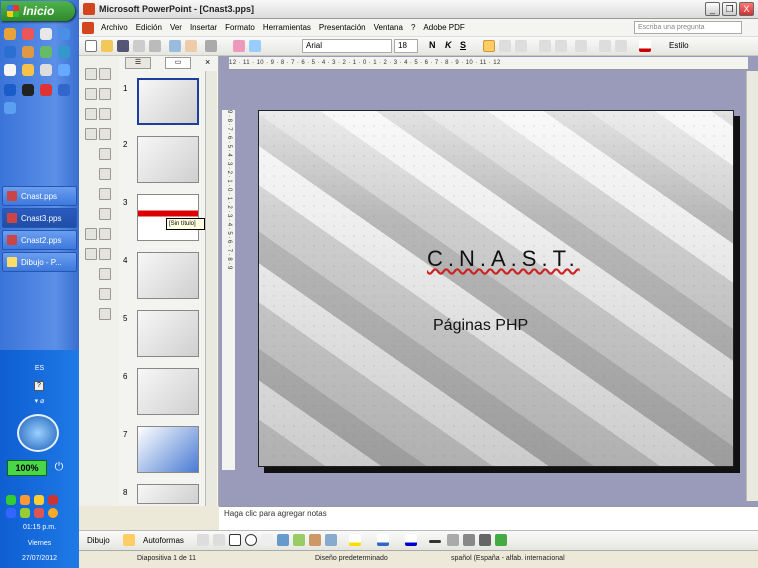  What do you see at coordinates (10, 34) in the screenshot?
I see `folder-icon` at bounding box center [10, 34].